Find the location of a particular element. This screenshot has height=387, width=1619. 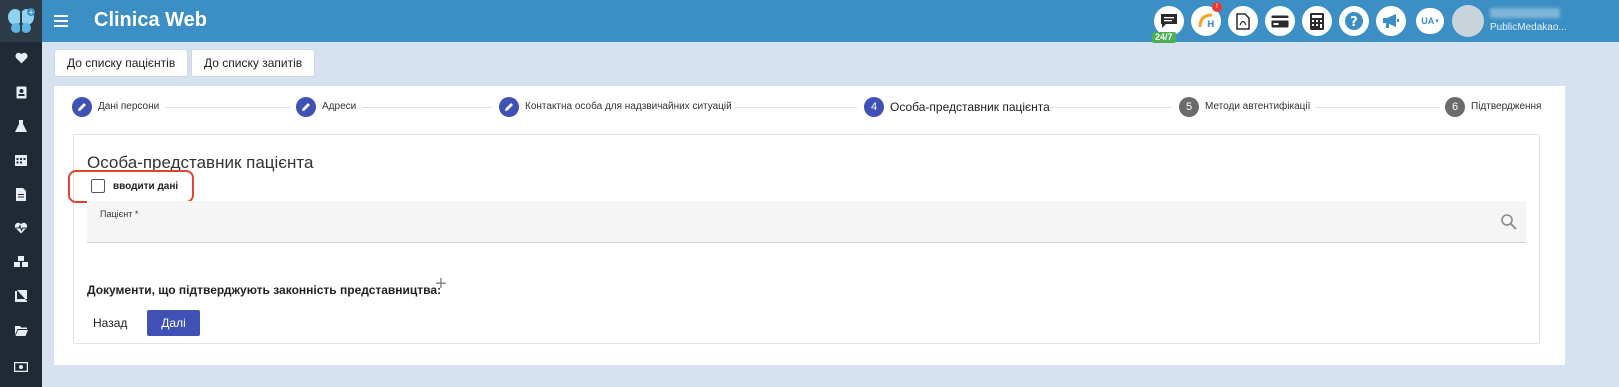

step-2-edit-icon is located at coordinates (306, 107).